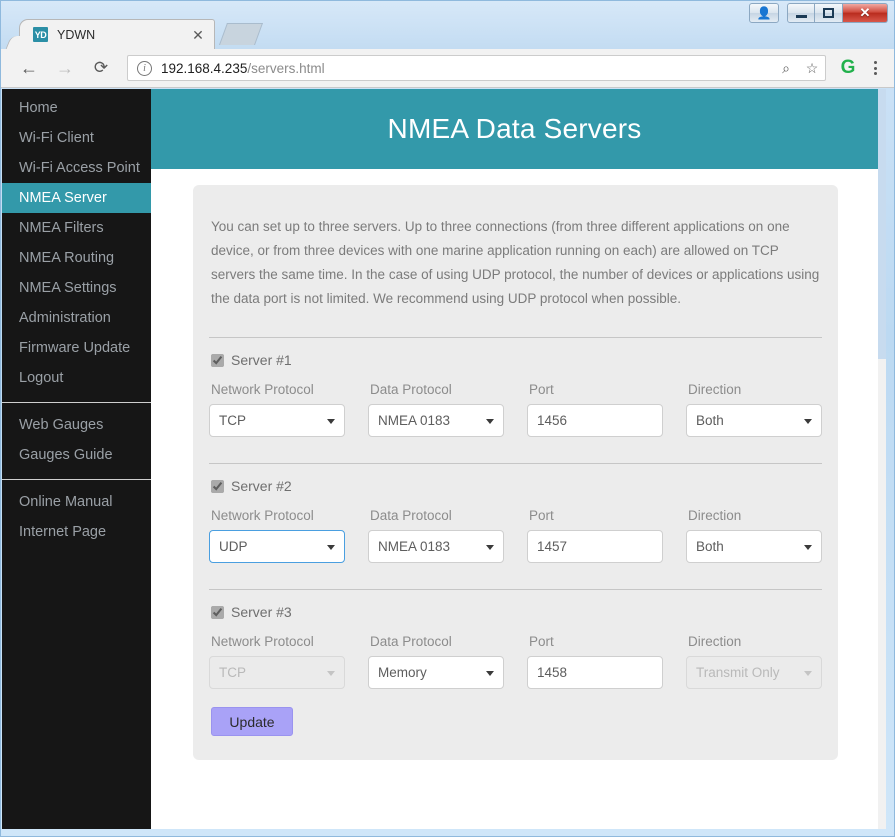  I want to click on field-network-protocol: Network Protocol UDP, so click(277, 535).